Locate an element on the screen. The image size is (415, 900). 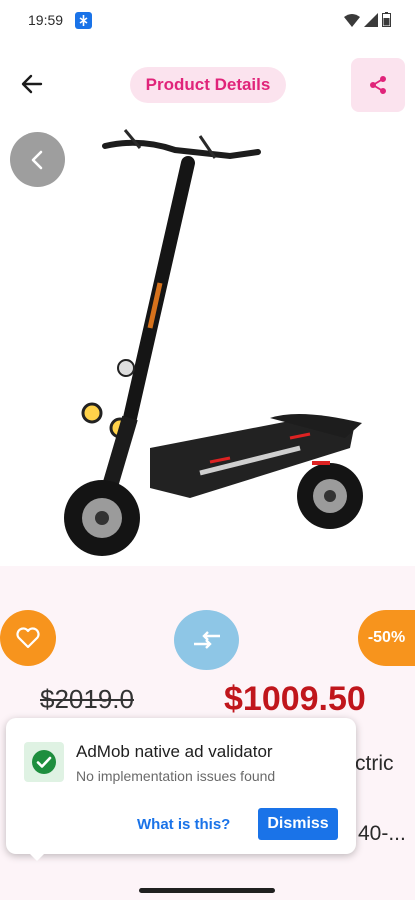
status-icons is located at coordinates (367, 19).